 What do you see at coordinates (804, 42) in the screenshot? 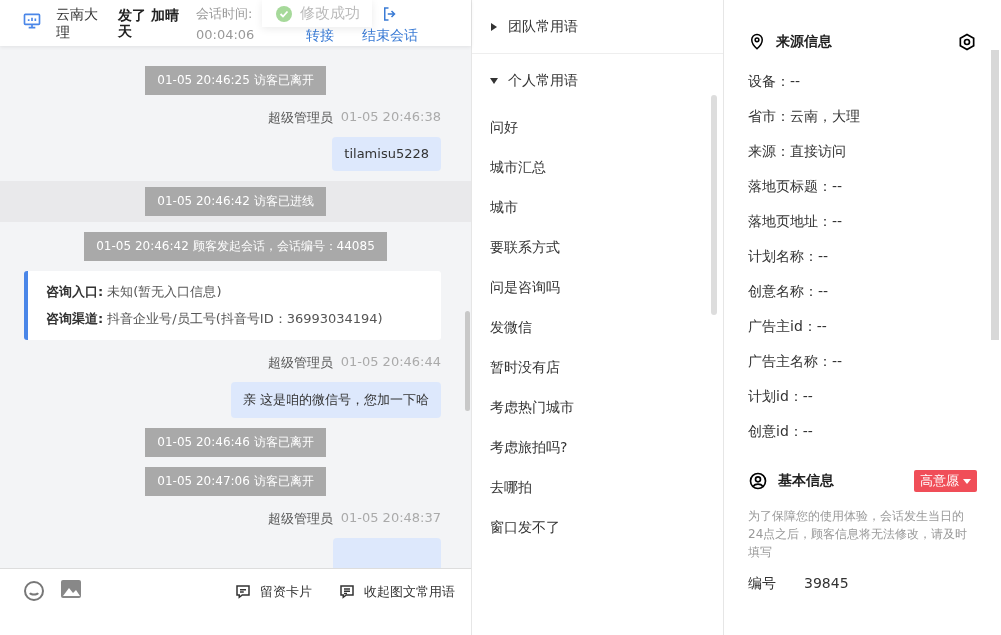
I see `section-title: 来源信息` at bounding box center [804, 42].